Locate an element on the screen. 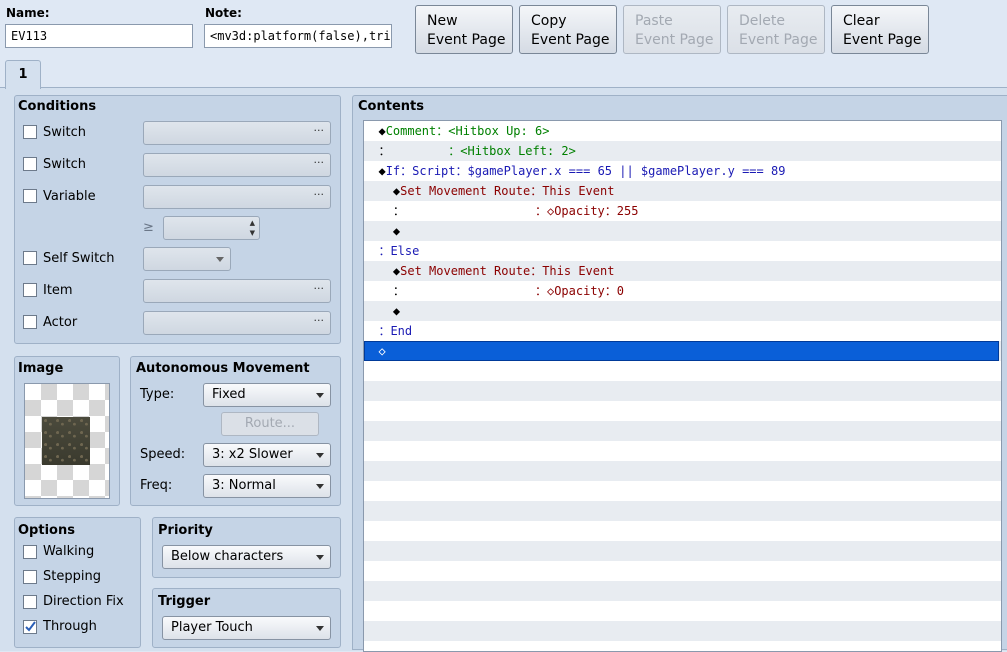  copy-button-line2: Event Page is located at coordinates (570, 40).